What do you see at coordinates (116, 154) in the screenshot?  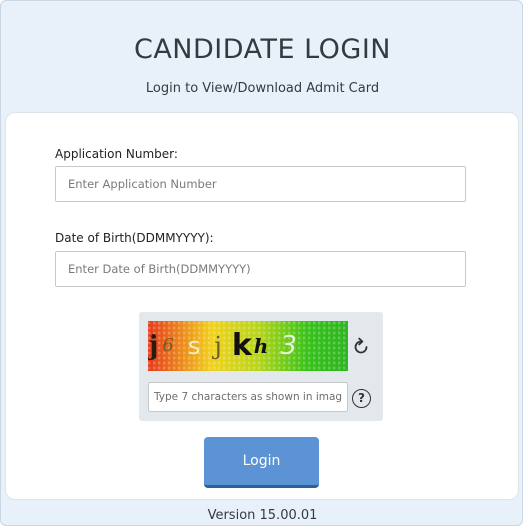 I see `application-number-label: Application Number:` at bounding box center [116, 154].